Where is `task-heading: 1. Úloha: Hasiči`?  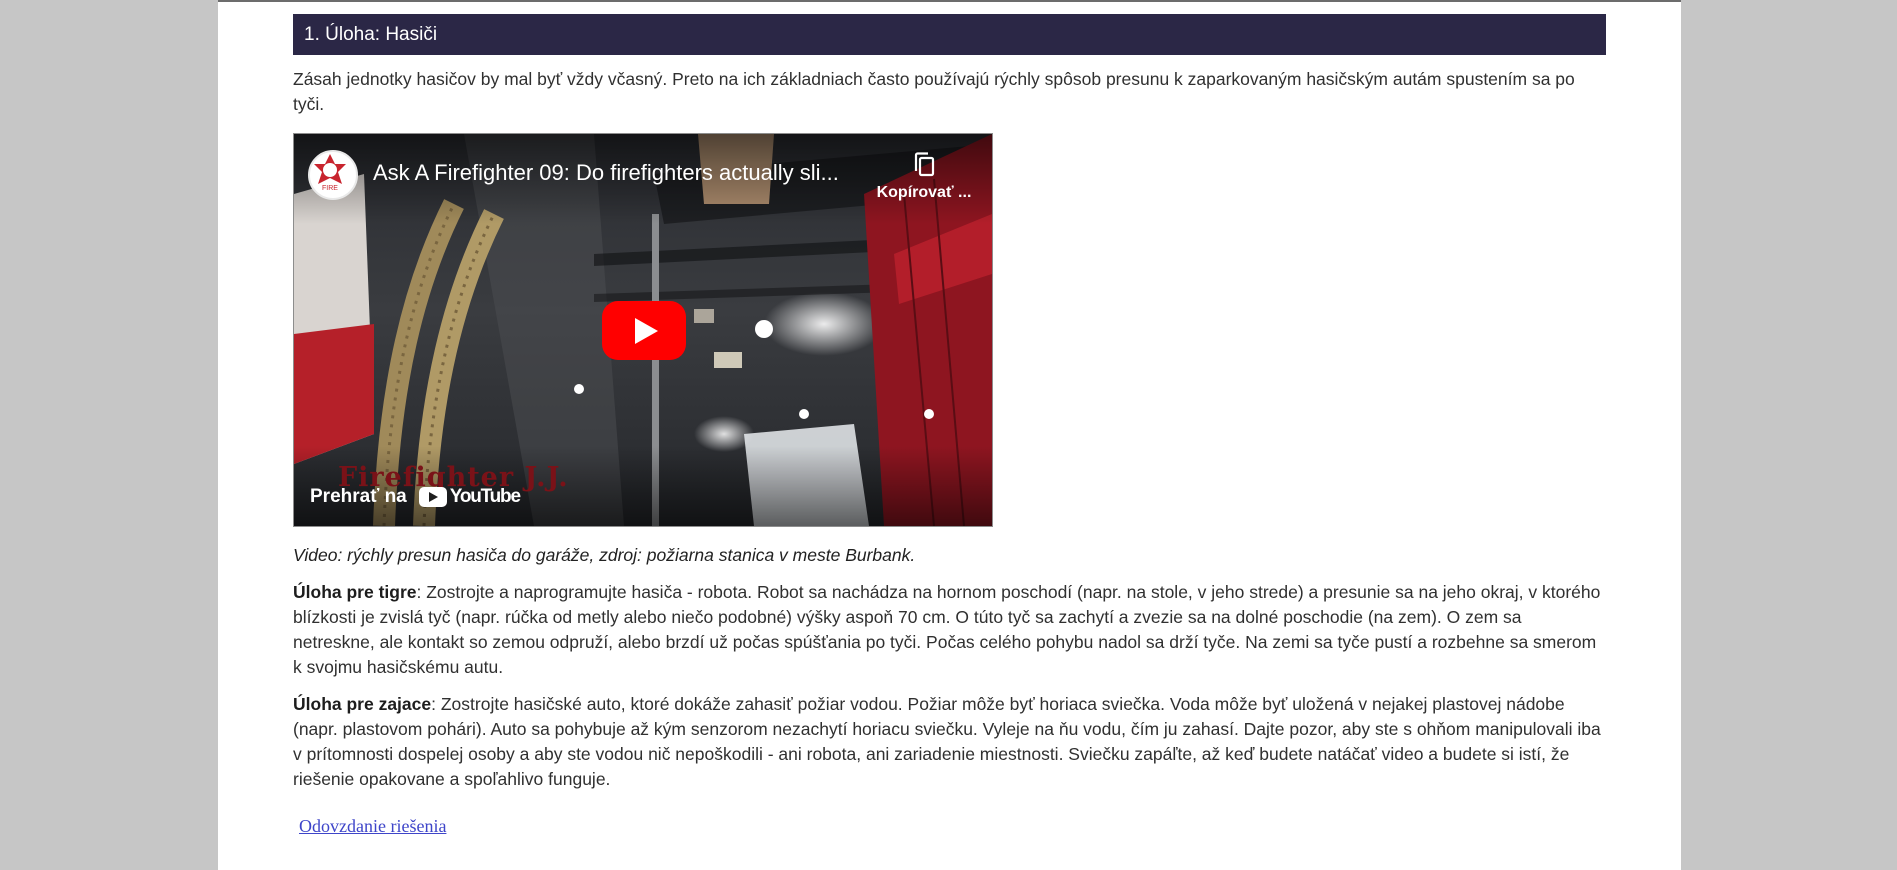
task-heading: 1. Úloha: Hasiči is located at coordinates (949, 34).